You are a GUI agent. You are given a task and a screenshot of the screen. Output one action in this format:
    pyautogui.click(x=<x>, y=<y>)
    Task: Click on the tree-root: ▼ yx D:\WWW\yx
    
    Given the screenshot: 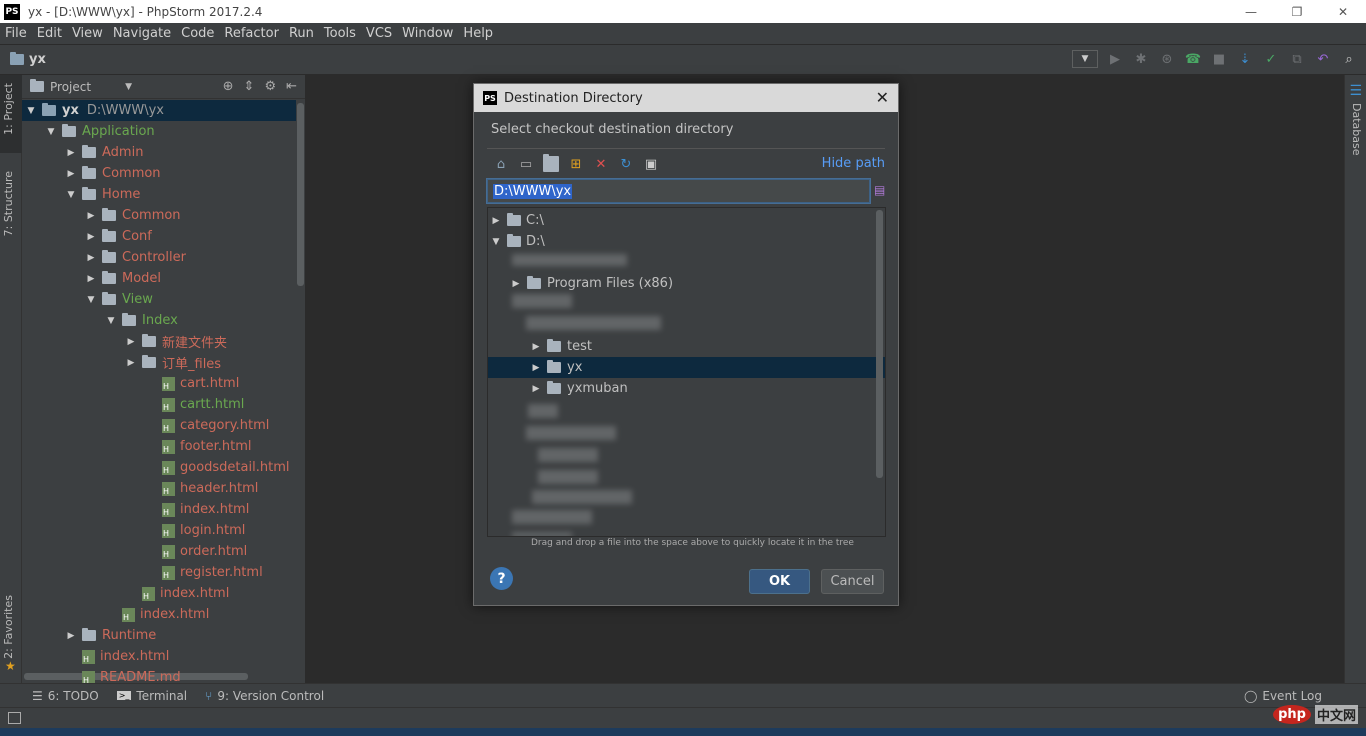 What is the action you would take?
    pyautogui.click(x=159, y=110)
    